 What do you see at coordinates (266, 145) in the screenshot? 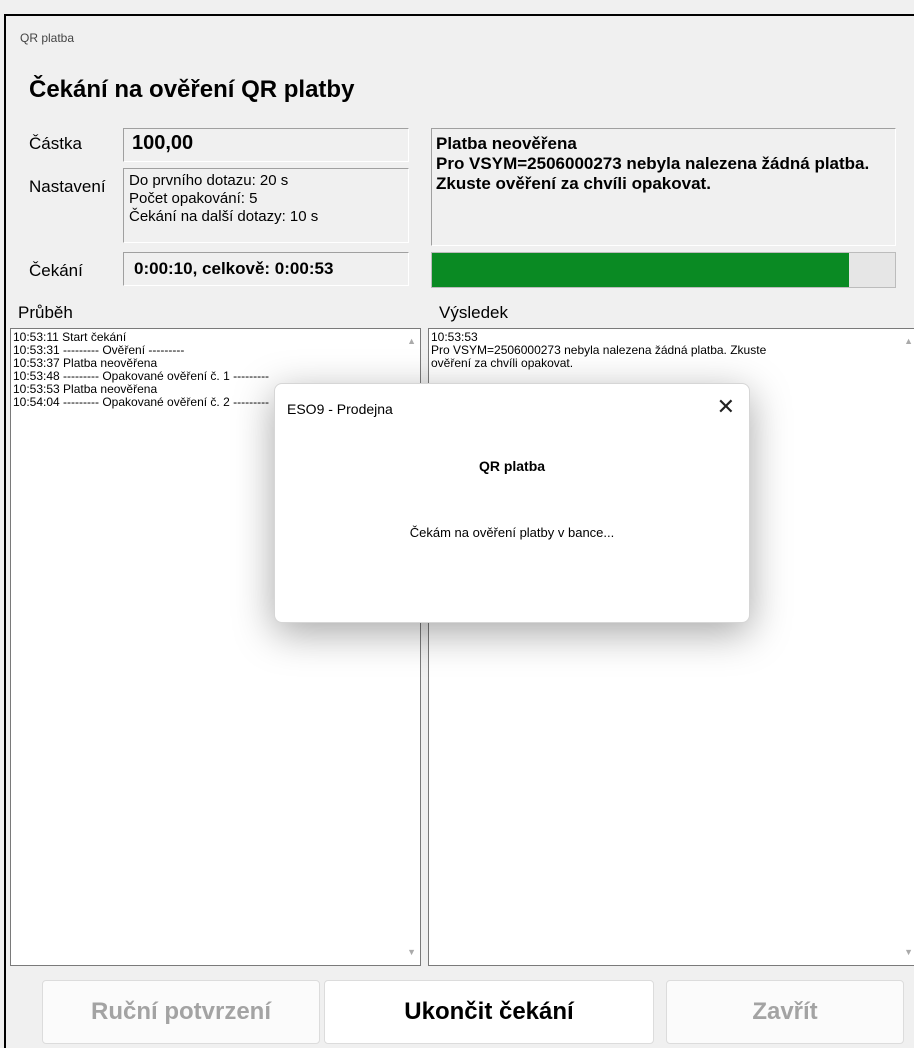
I see `amount-value: 100,00` at bounding box center [266, 145].